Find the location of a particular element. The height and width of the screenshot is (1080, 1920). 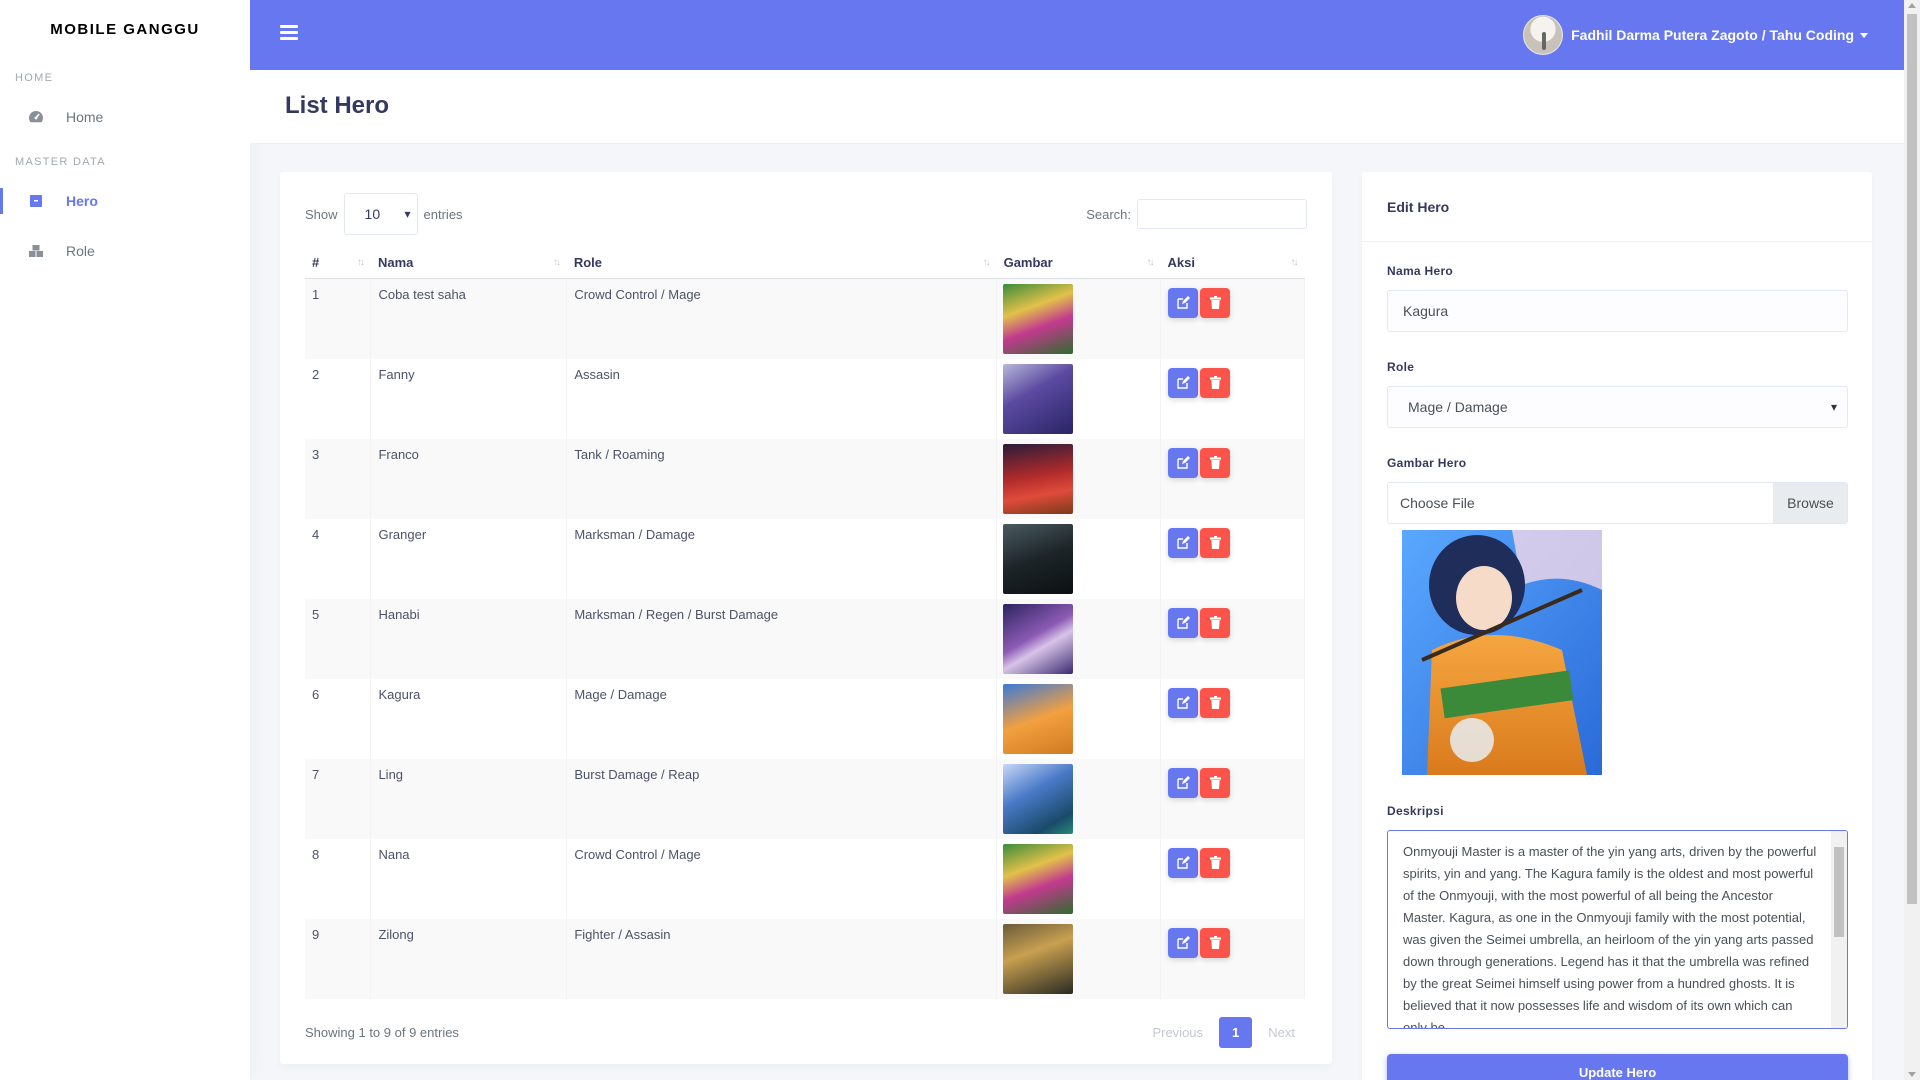

pagination-previous: Previous is located at coordinates (1177, 1032).